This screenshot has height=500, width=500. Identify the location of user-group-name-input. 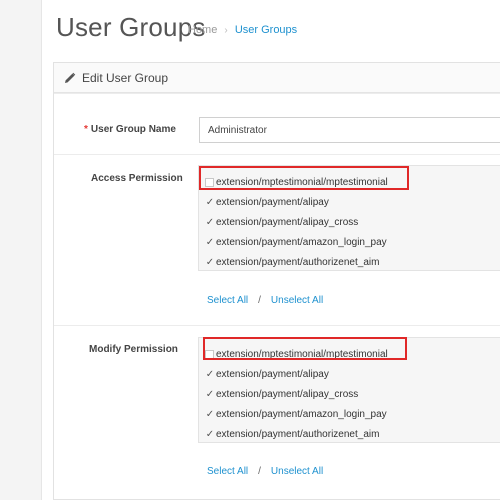
(349, 130).